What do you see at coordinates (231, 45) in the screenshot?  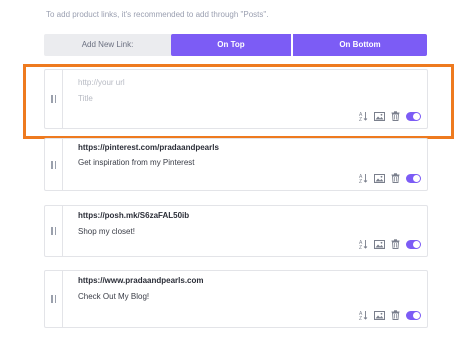 I see `on-top-button: On Top` at bounding box center [231, 45].